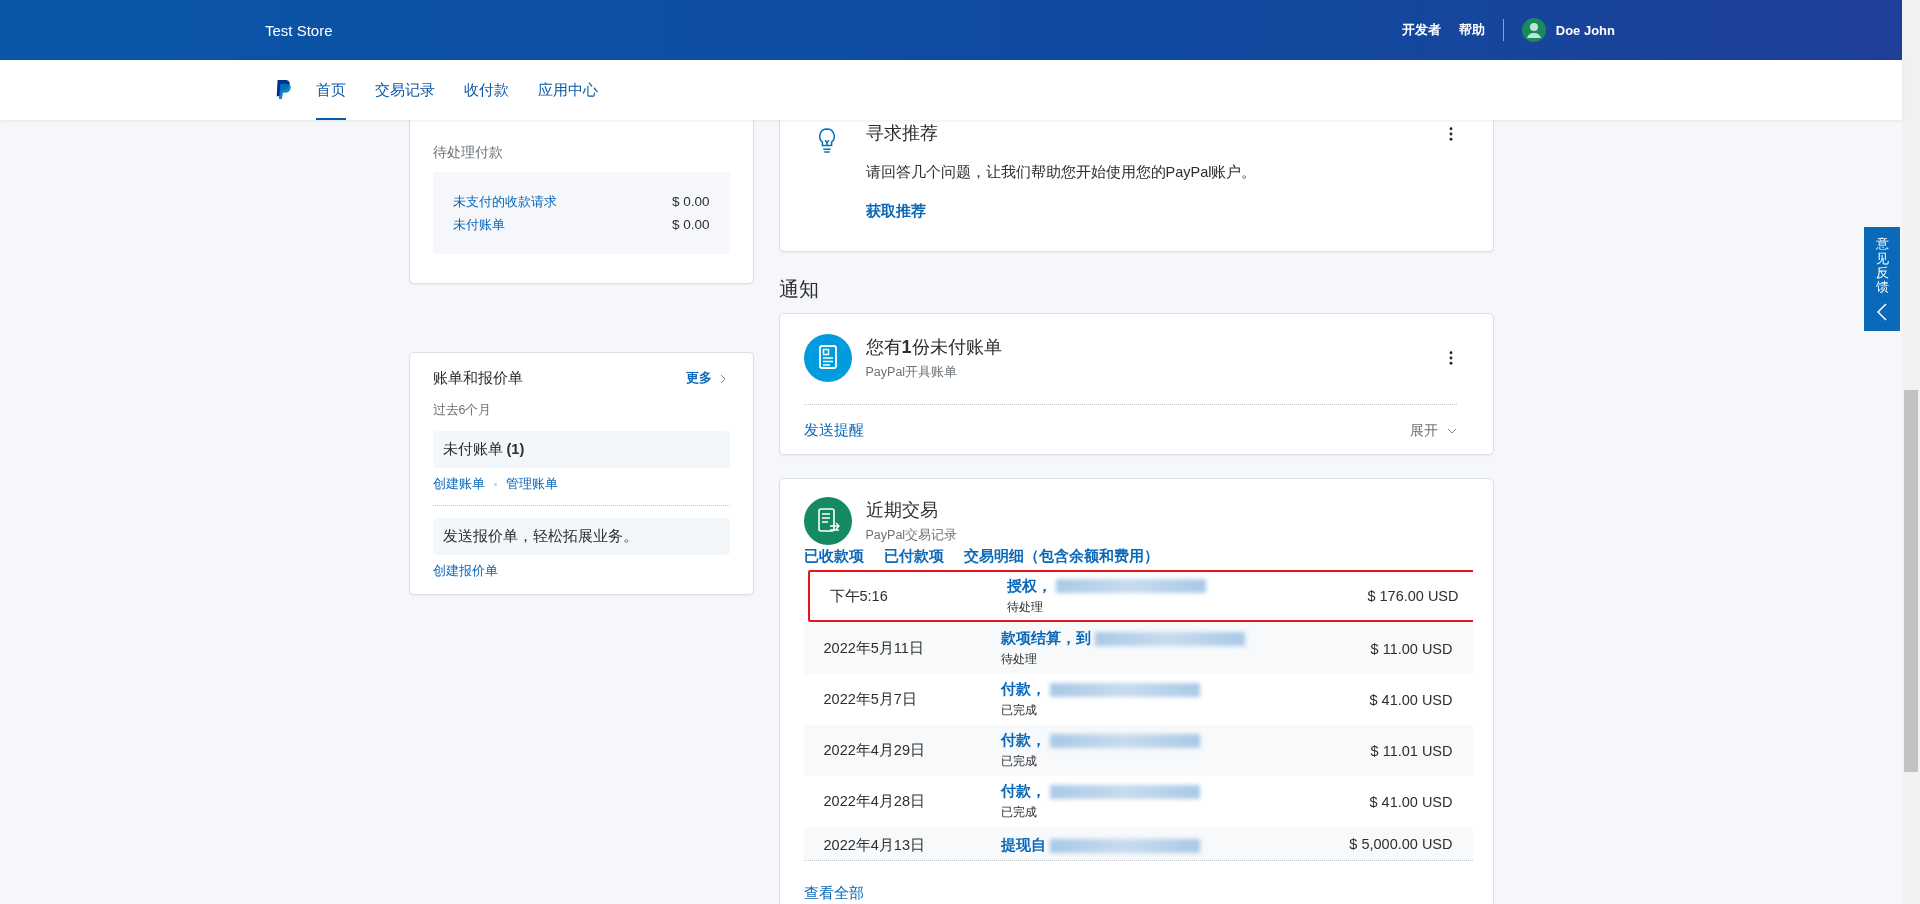 The height and width of the screenshot is (904, 1920). What do you see at coordinates (934, 347) in the screenshot?
I see `notification-title: 您有1份未付账单` at bounding box center [934, 347].